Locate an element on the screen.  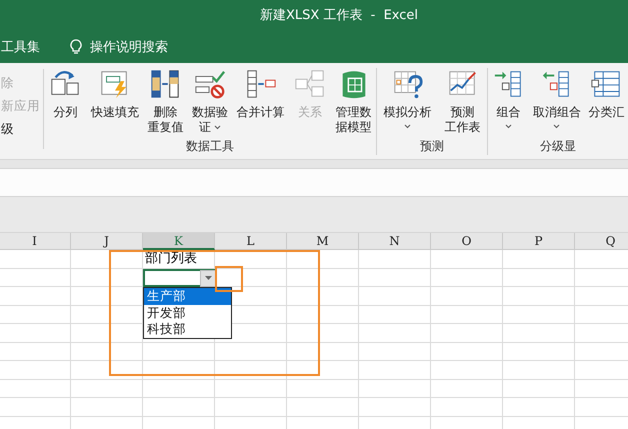
ribbon-button: 快速填充 is located at coordinates (115, 103).